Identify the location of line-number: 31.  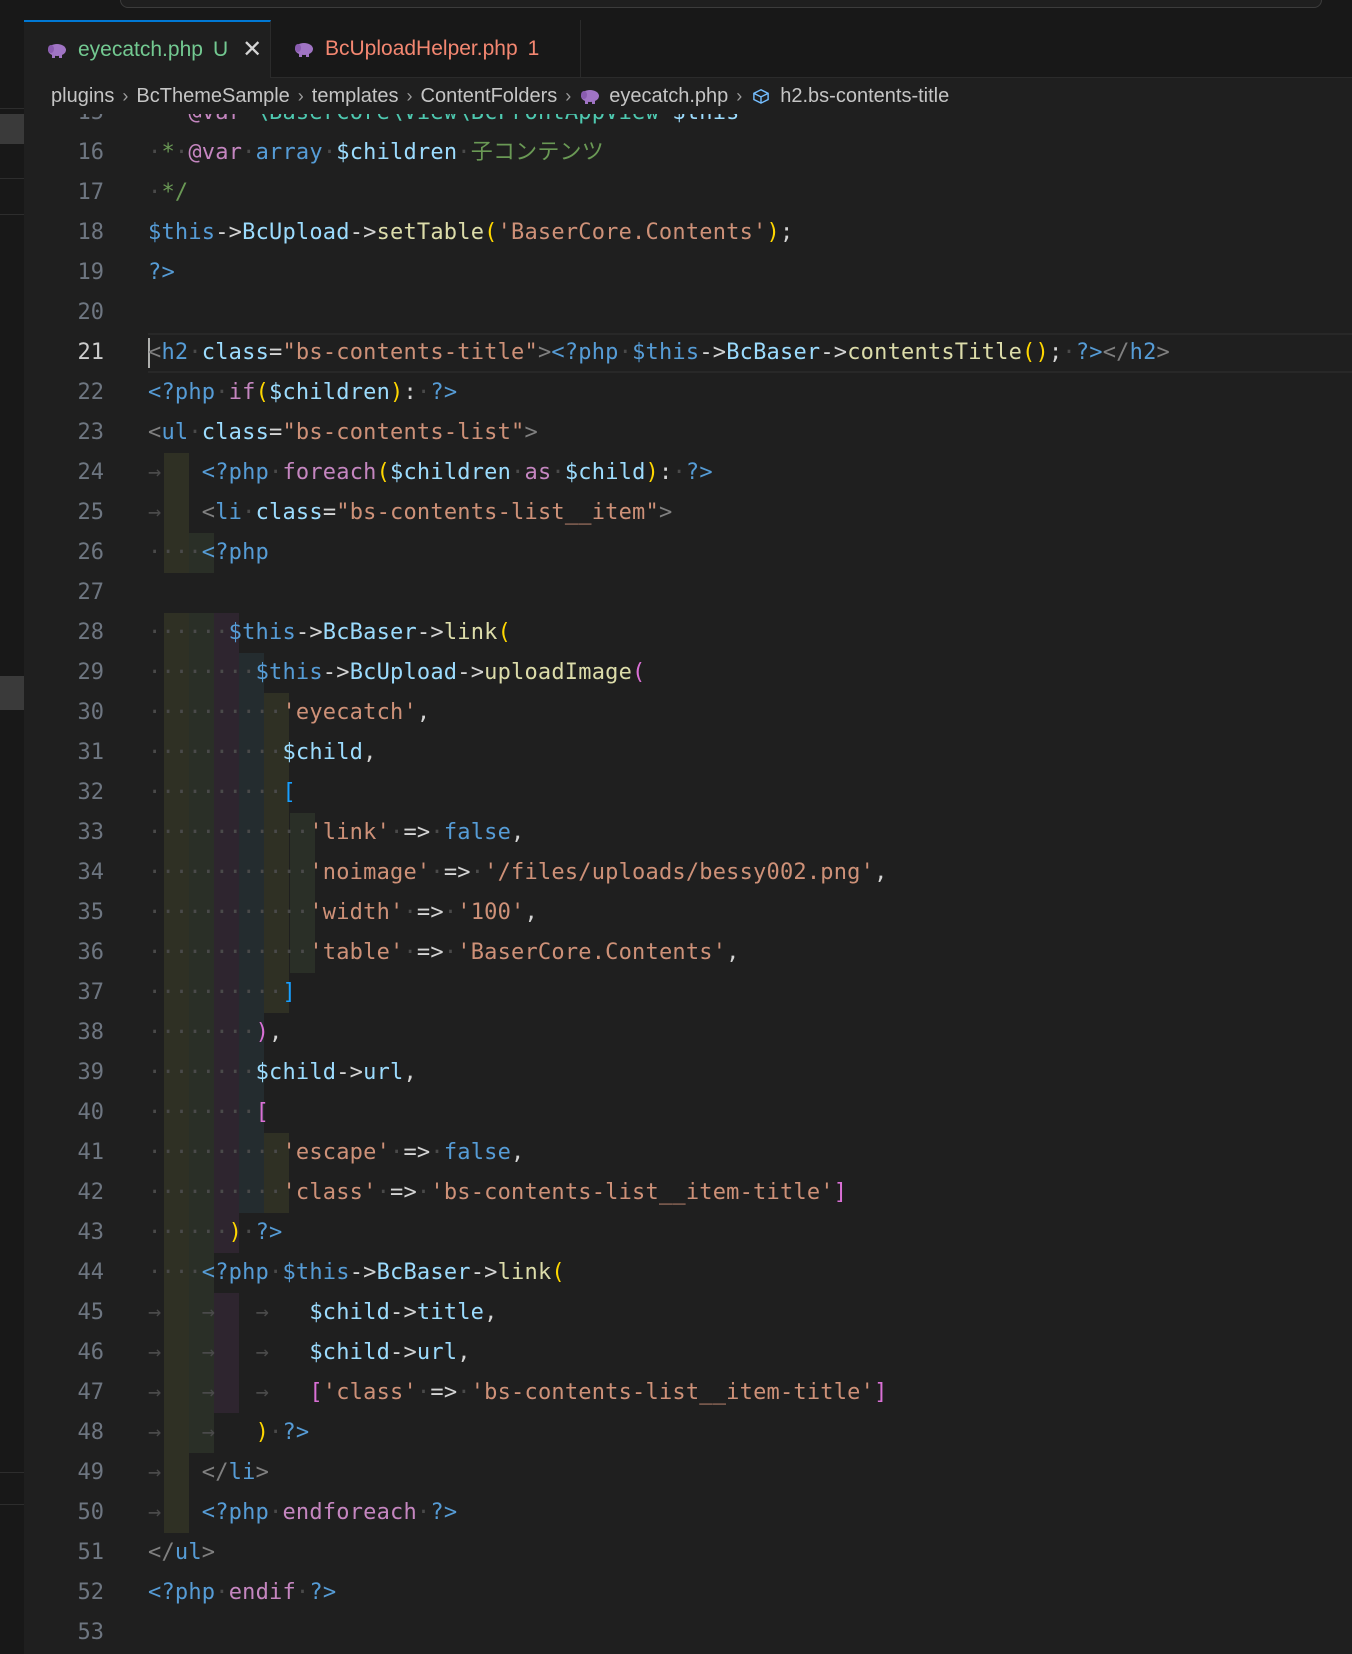
(91, 752).